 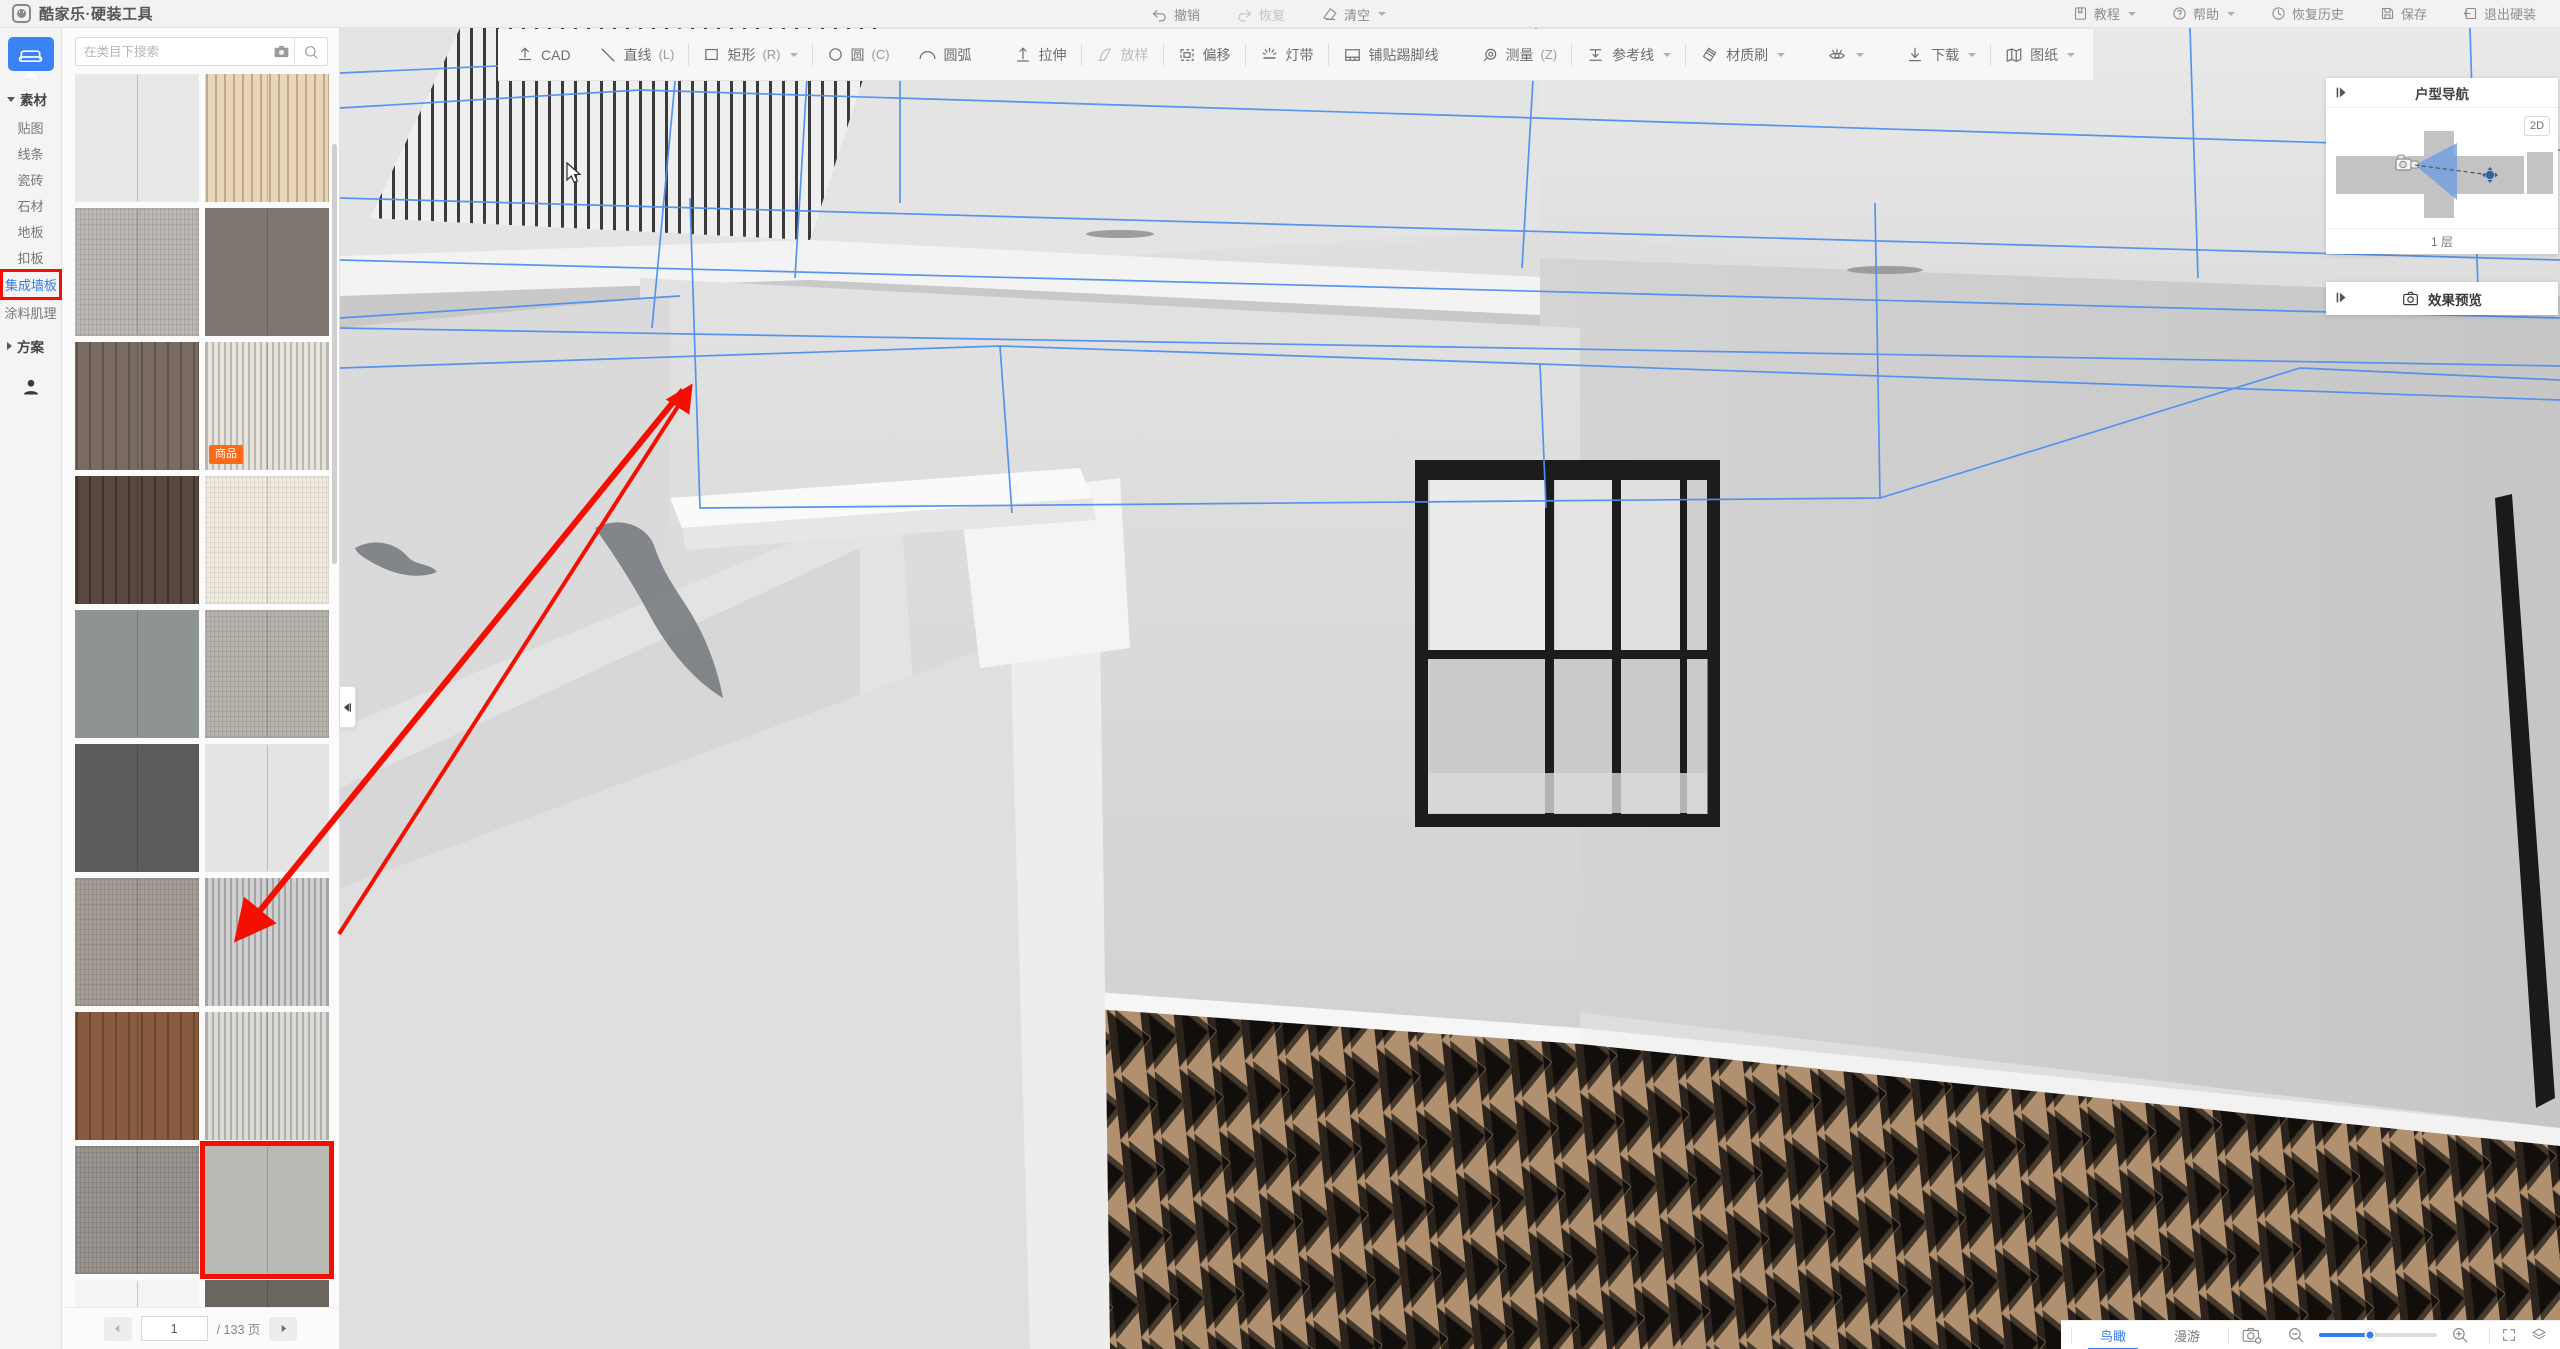 I want to click on material-grid-scrollbar, so click(x=334, y=354).